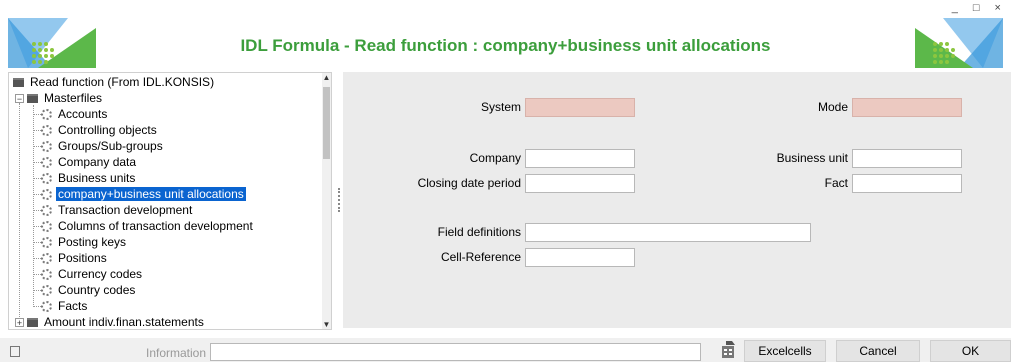 Image resolution: width=1011 pixels, height=362 pixels. What do you see at coordinates (979, 8) in the screenshot?
I see `window-controls: _ □ ×` at bounding box center [979, 8].